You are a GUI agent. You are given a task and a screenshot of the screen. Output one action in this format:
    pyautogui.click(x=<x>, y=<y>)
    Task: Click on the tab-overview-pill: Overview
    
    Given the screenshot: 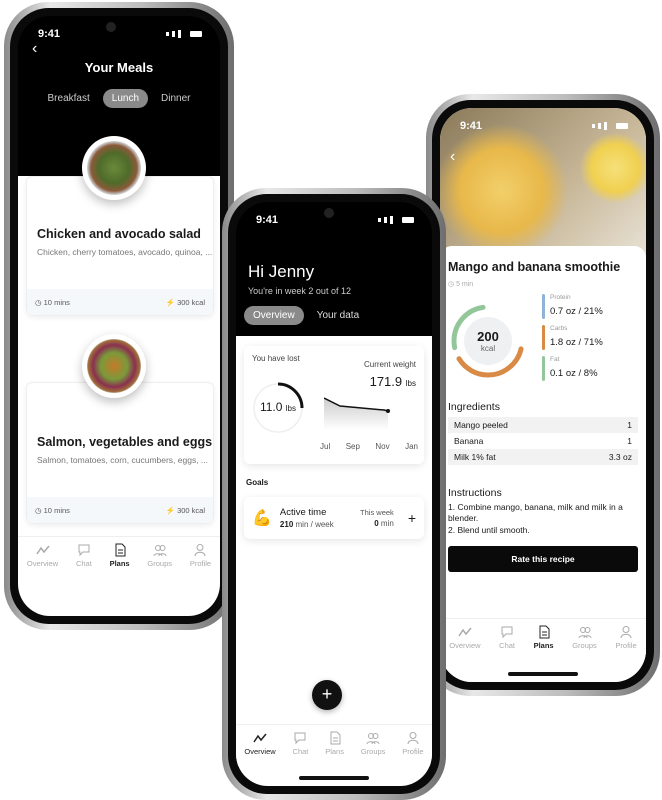 What is the action you would take?
    pyautogui.click(x=274, y=315)
    